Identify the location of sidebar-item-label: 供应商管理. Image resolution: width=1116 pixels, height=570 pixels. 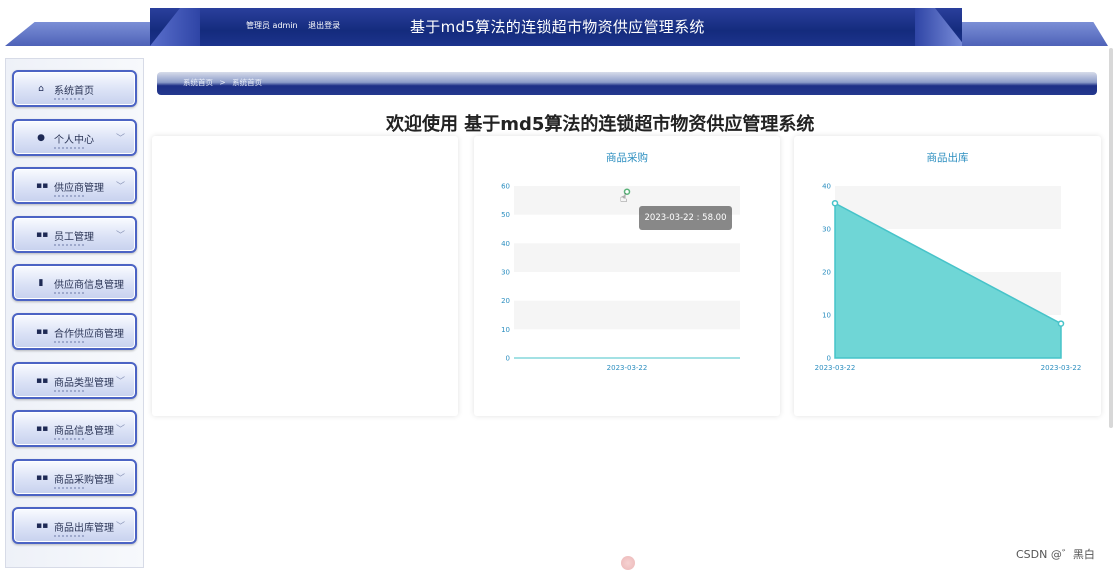
(79, 189).